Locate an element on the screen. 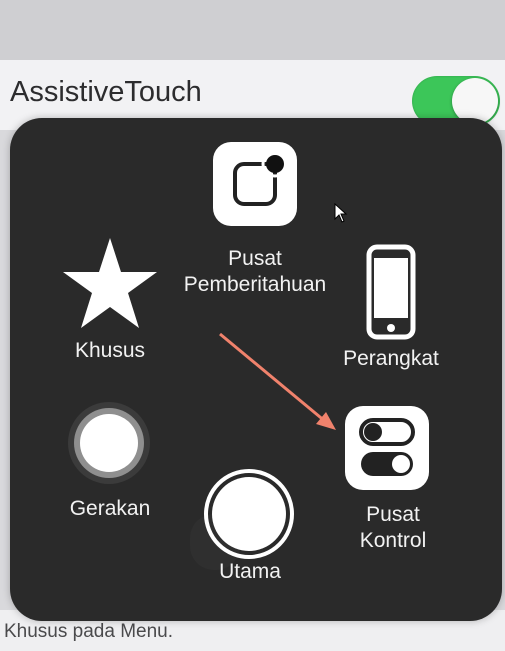  notification-center-icon is located at coordinates (255, 184).